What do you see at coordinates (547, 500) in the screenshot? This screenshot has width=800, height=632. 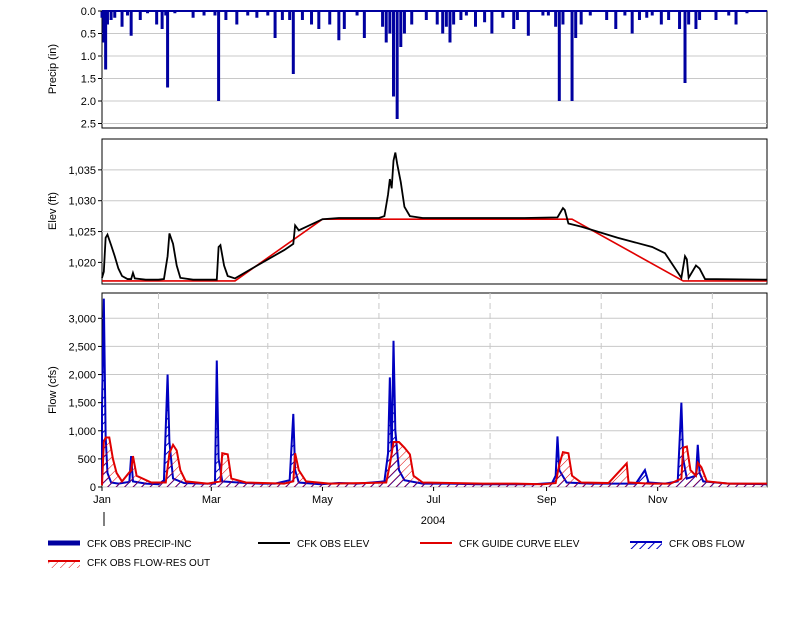 I see `x-tick-label: Sep` at bounding box center [547, 500].